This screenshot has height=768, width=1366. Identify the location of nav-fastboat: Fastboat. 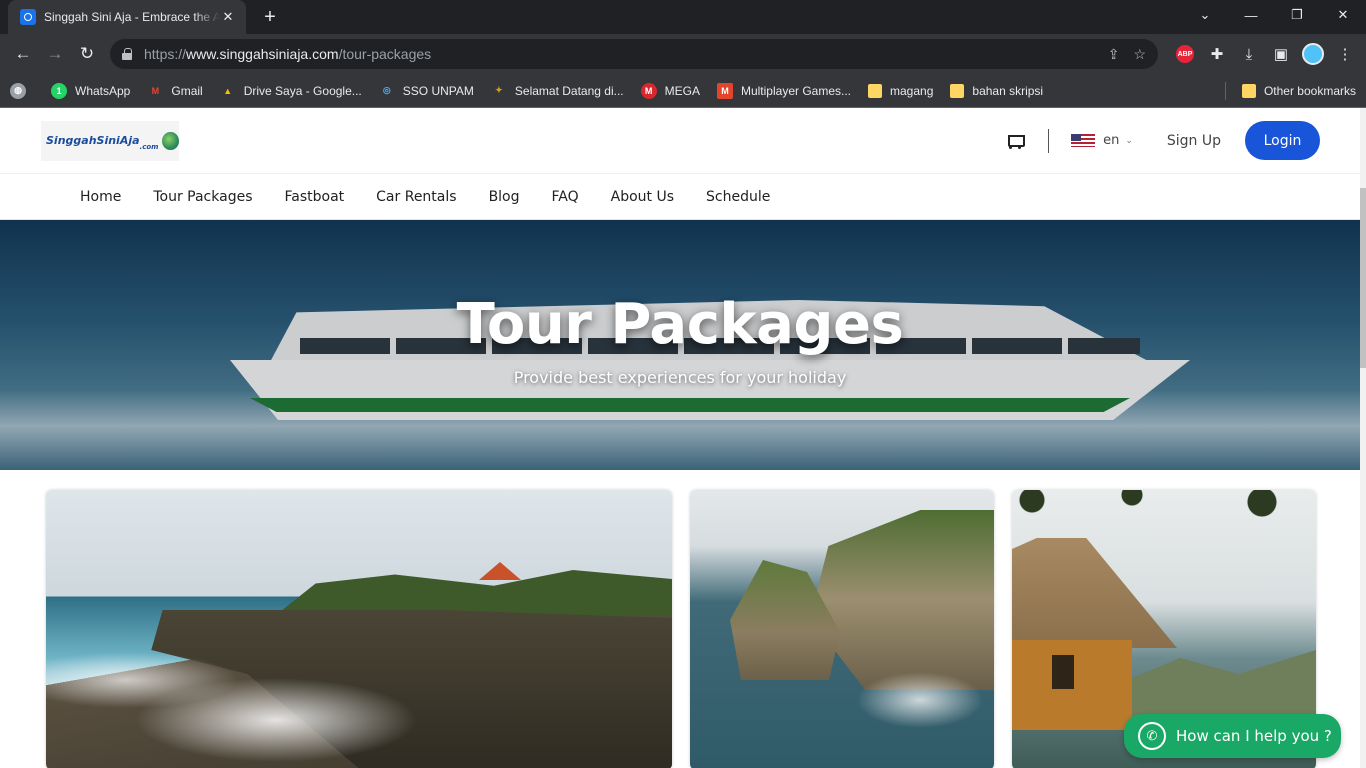
(315, 197).